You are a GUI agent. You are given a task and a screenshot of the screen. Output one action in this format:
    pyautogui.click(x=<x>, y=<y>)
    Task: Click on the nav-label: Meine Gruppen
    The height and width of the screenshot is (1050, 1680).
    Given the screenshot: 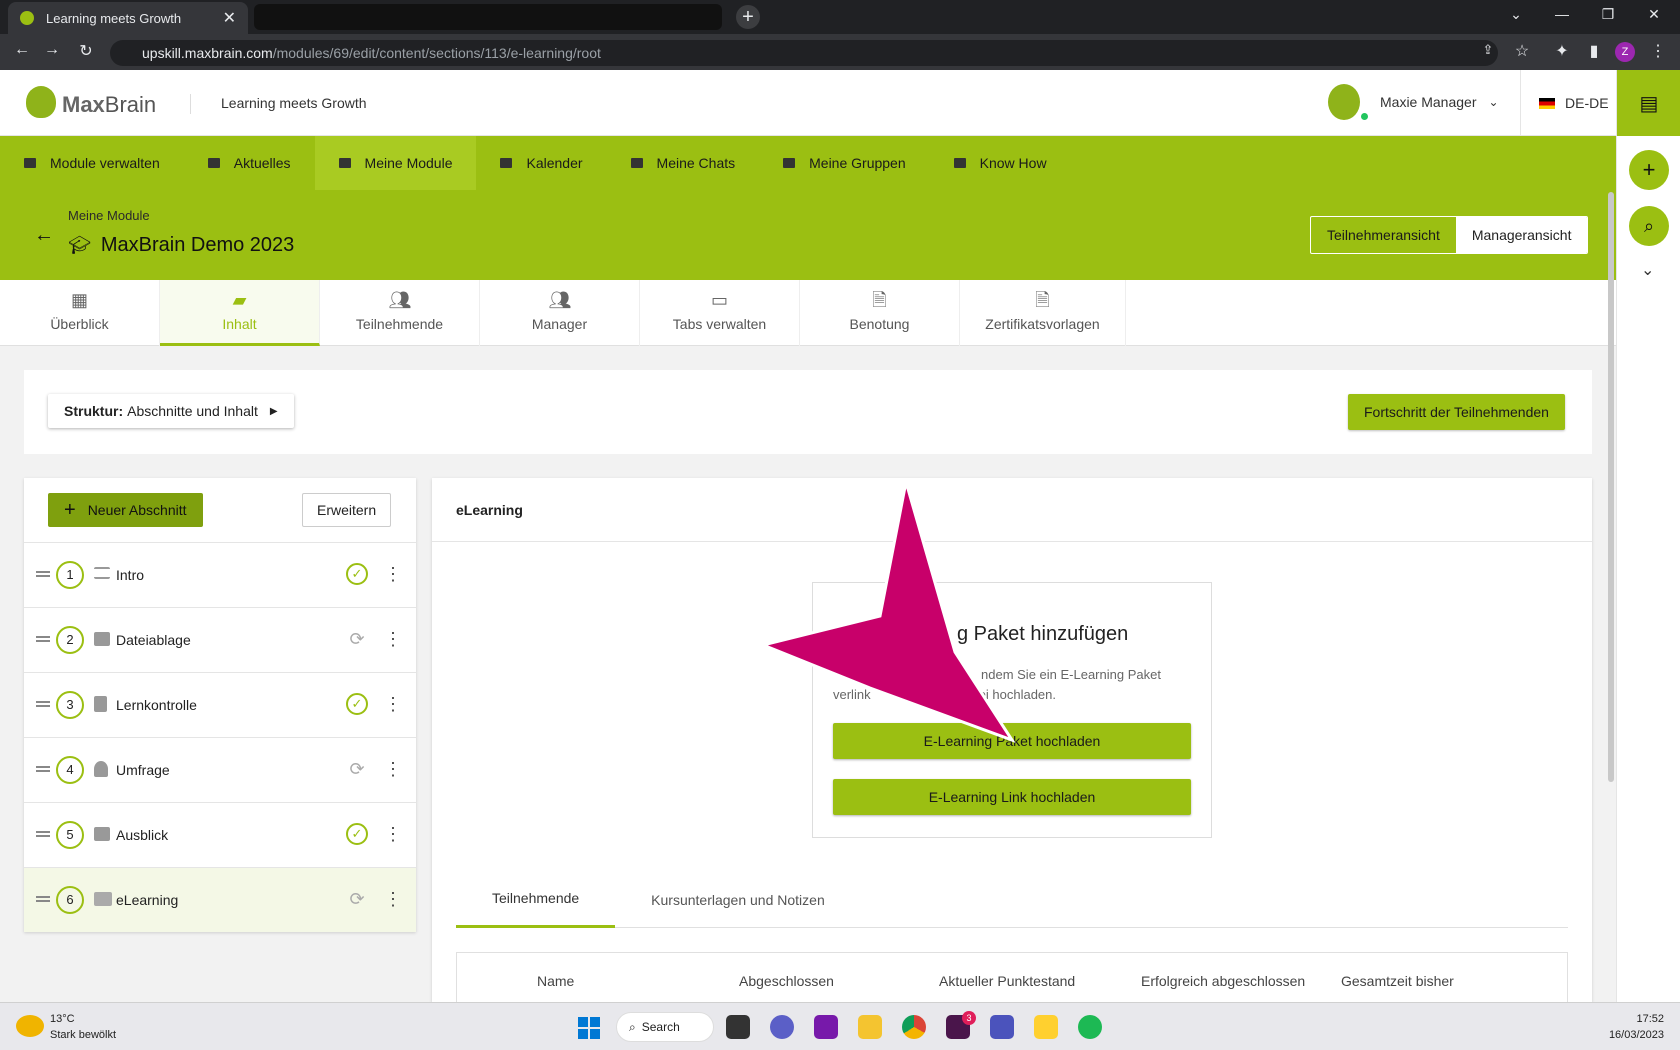 What is the action you would take?
    pyautogui.click(x=857, y=163)
    